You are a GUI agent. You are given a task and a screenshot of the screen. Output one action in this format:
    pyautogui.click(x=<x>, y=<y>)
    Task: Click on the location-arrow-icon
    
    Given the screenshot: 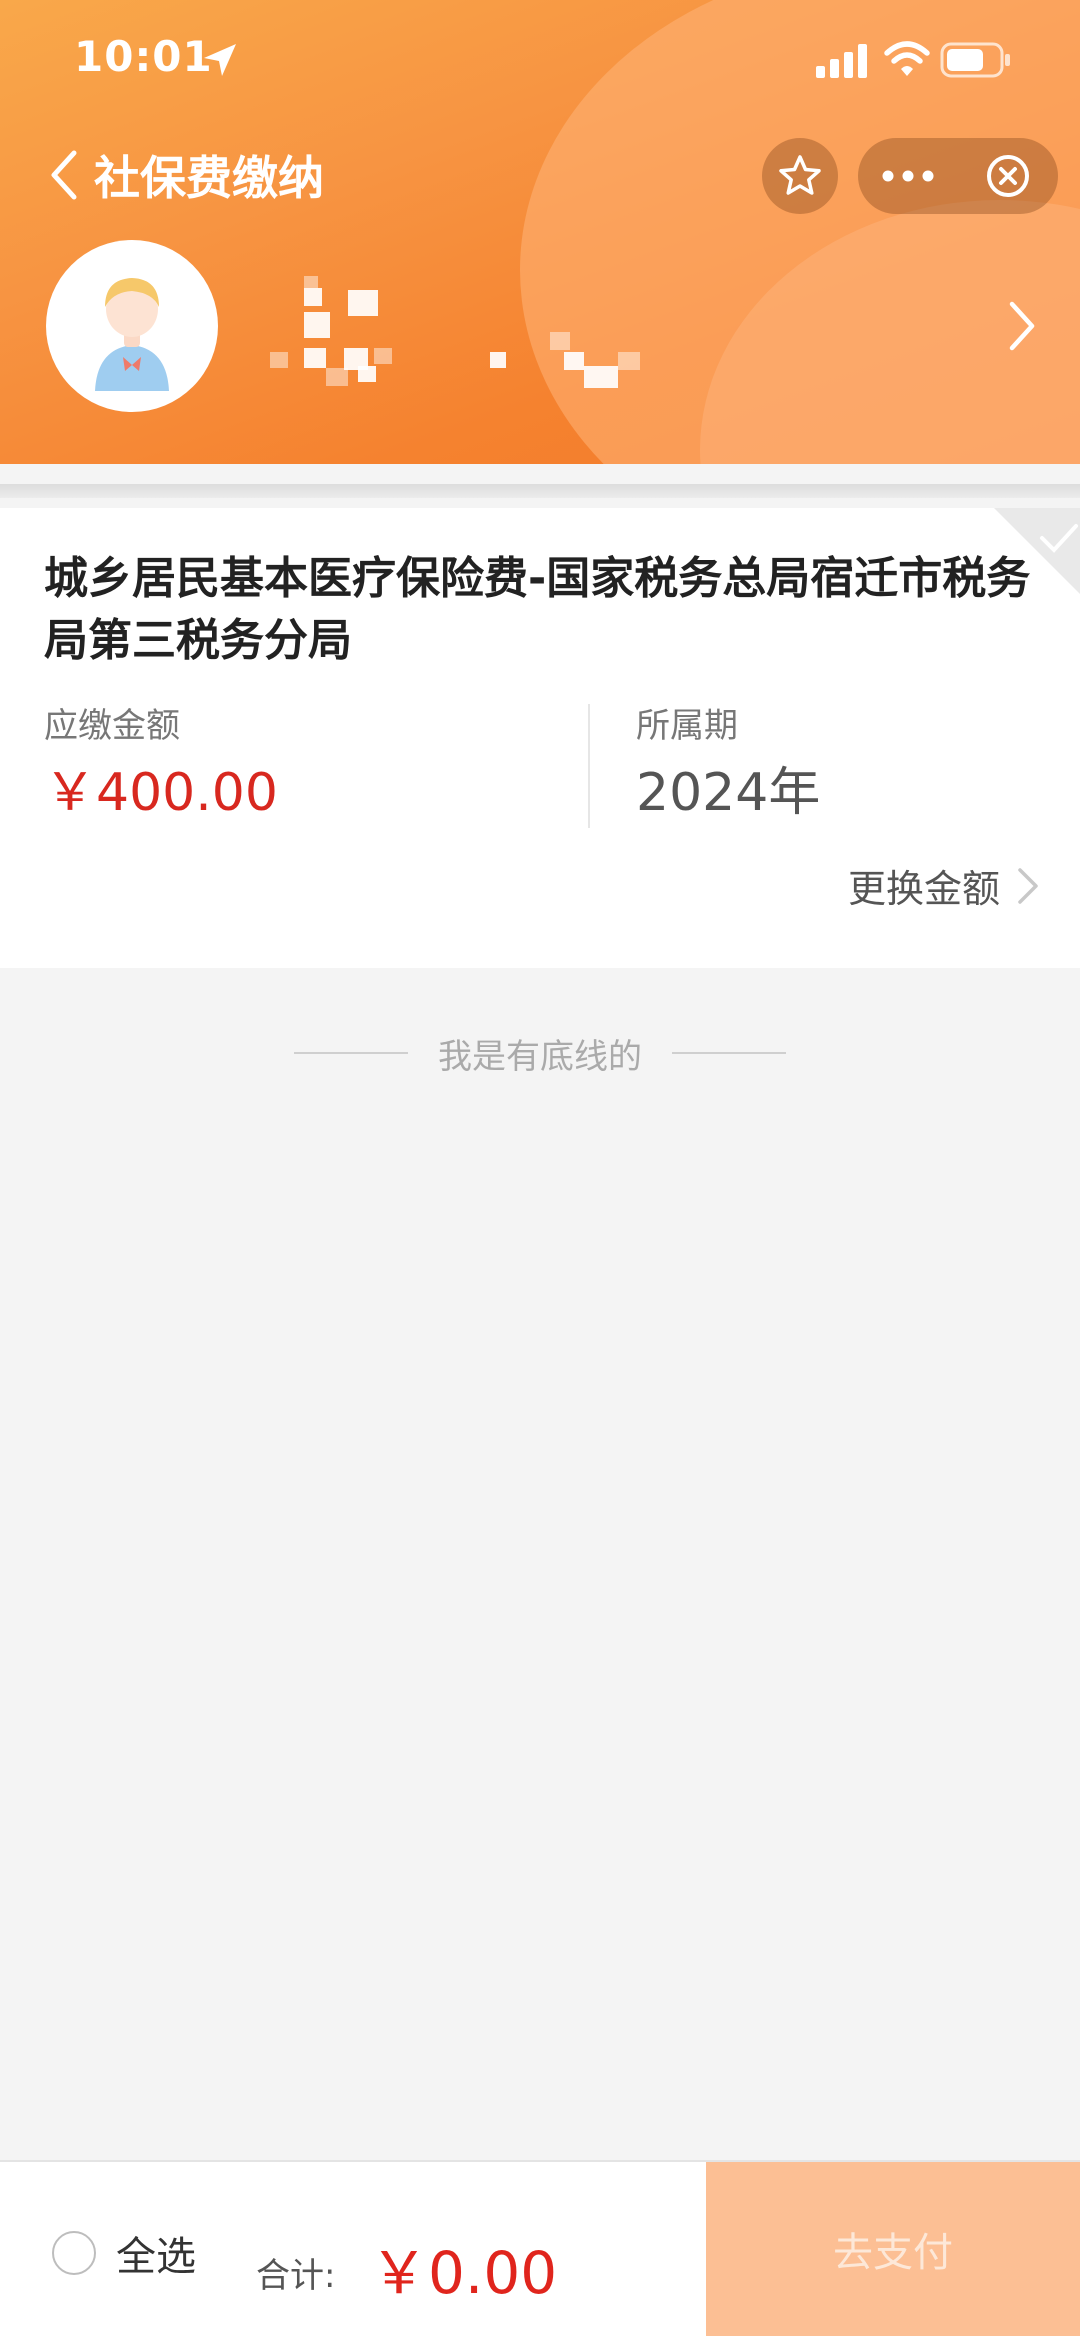 What is the action you would take?
    pyautogui.click(x=220, y=60)
    